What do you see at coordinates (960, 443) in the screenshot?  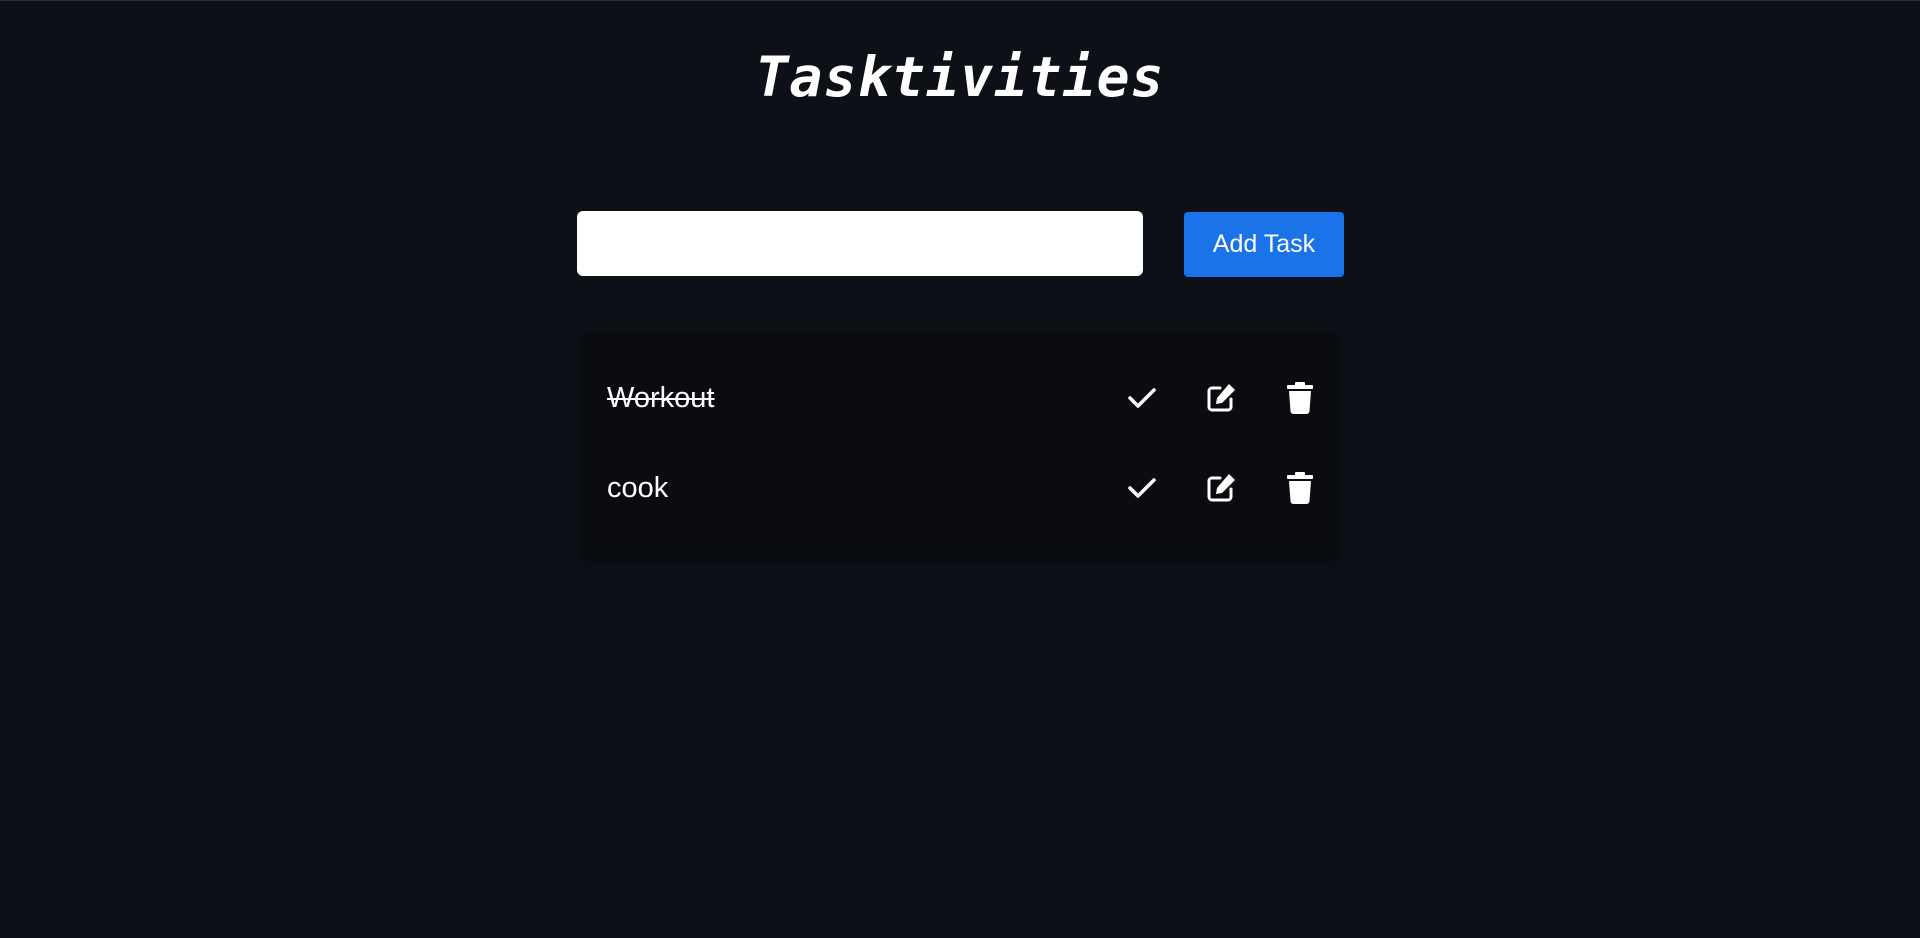 I see `task-list` at bounding box center [960, 443].